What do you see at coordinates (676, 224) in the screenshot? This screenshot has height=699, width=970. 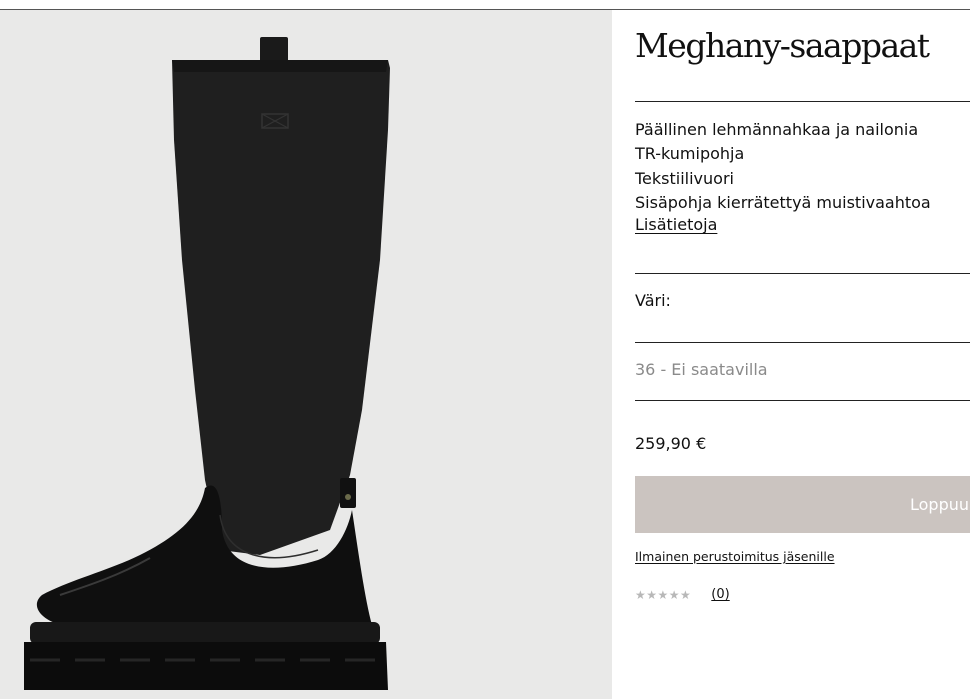 I see `more-info-link: Lisätietoja` at bounding box center [676, 224].